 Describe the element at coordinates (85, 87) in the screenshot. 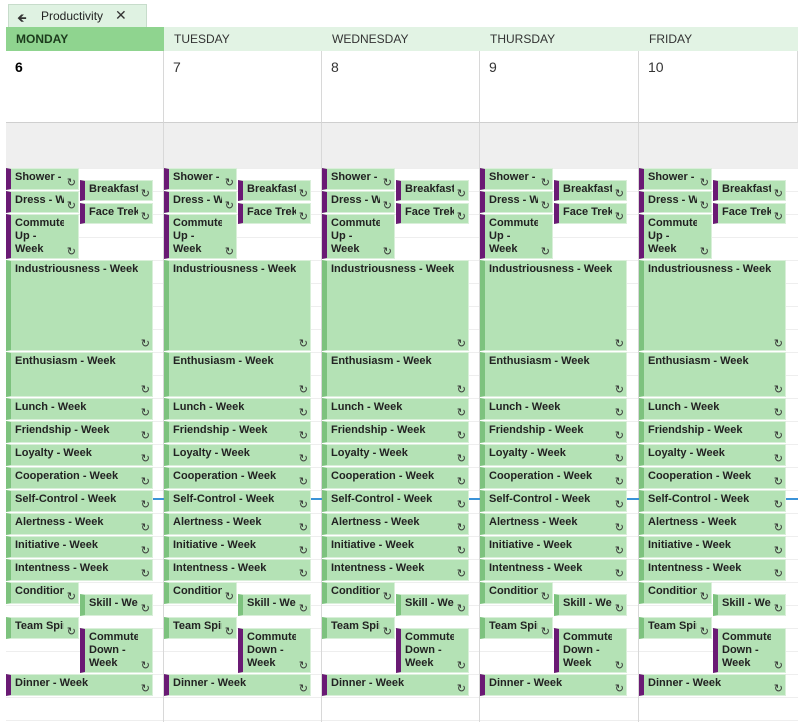

I see `day-date-cell: 6` at that location.